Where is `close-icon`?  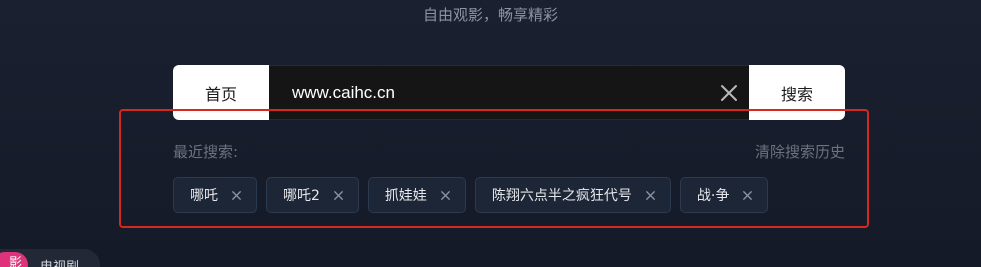
close-icon is located at coordinates (729, 93).